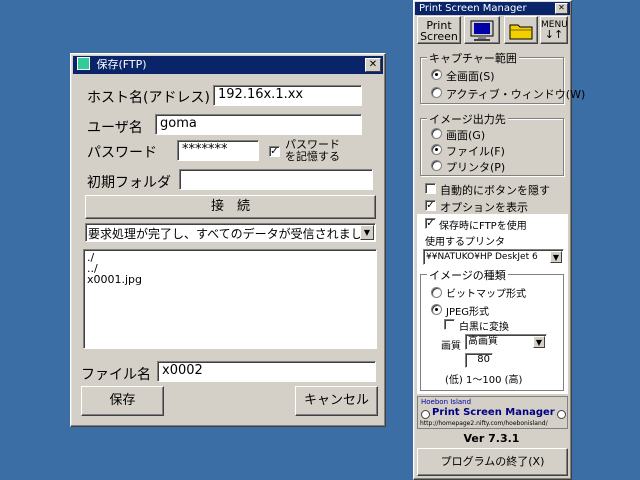 This screenshot has height=480, width=640. Describe the element at coordinates (228, 65) in the screenshot. I see `dialog-title-bar: 保存(FTP) ✕` at that location.